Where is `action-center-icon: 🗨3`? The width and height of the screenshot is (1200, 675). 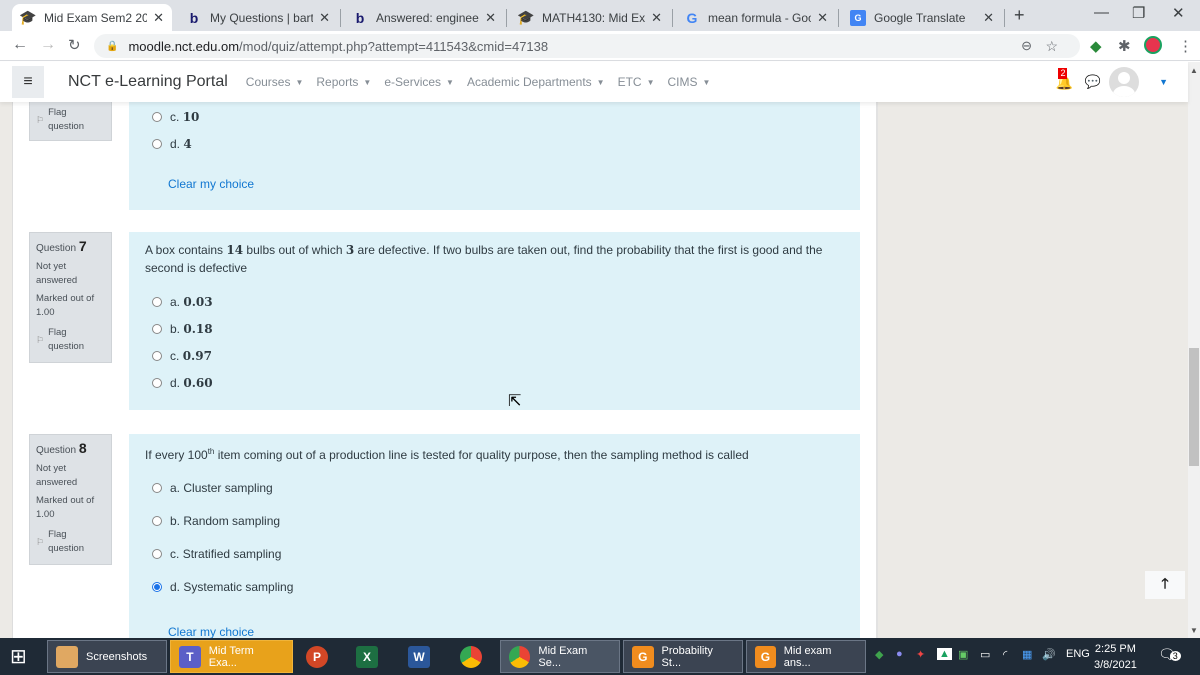
action-center-icon: 🗨3 is located at coordinates (1169, 654).